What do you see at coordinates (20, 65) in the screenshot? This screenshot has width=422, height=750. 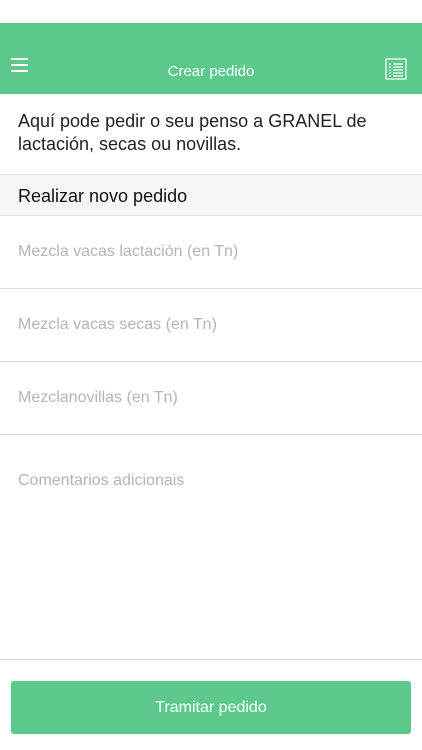 I see `menu-button` at bounding box center [20, 65].